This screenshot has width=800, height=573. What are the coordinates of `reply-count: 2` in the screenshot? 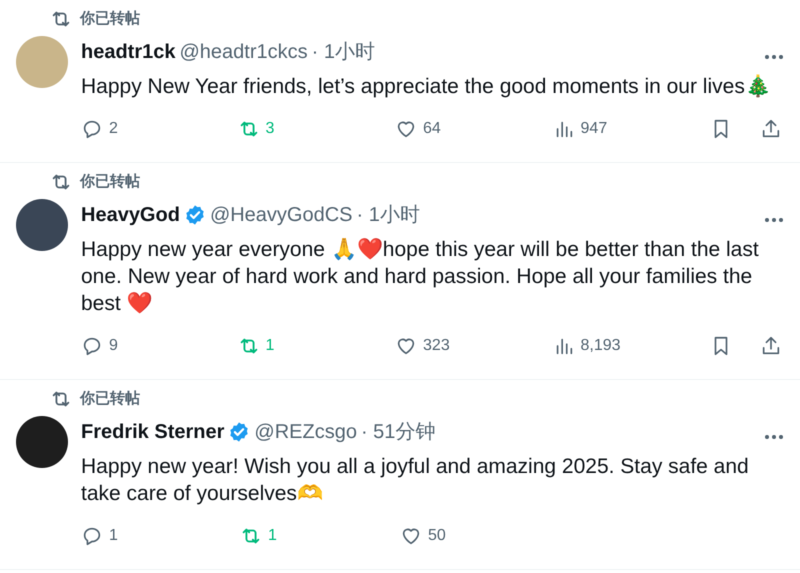 It's located at (113, 129).